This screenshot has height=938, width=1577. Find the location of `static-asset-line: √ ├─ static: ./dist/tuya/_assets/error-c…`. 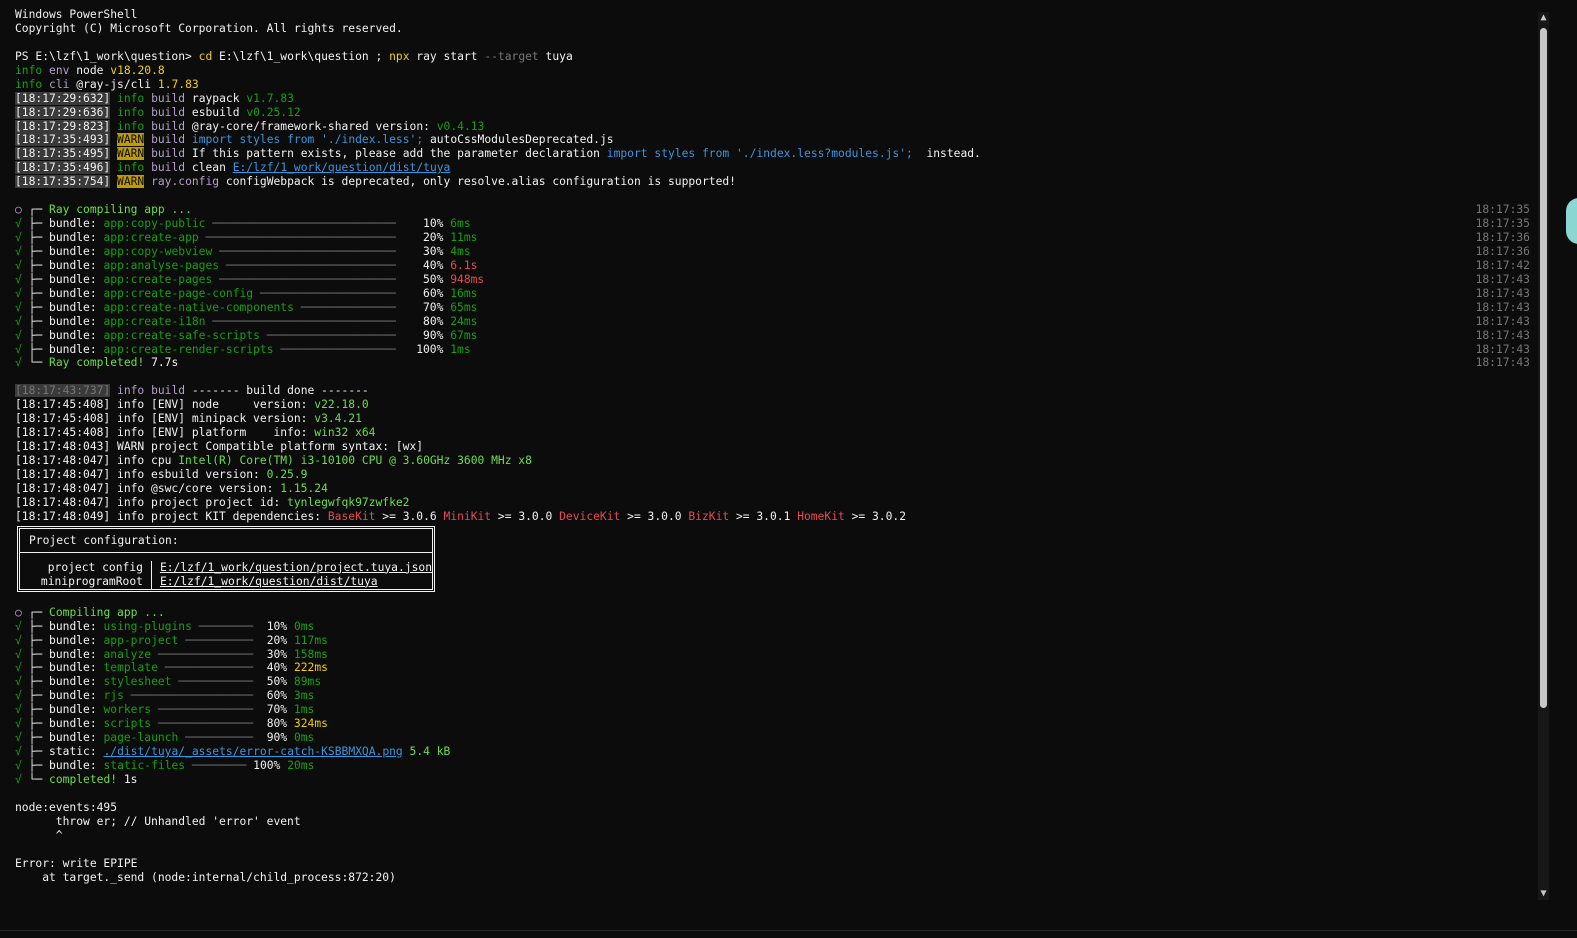

static-asset-line: √ ├─ static: ./dist/tuya/_assets/error-c… is located at coordinates (233, 752).